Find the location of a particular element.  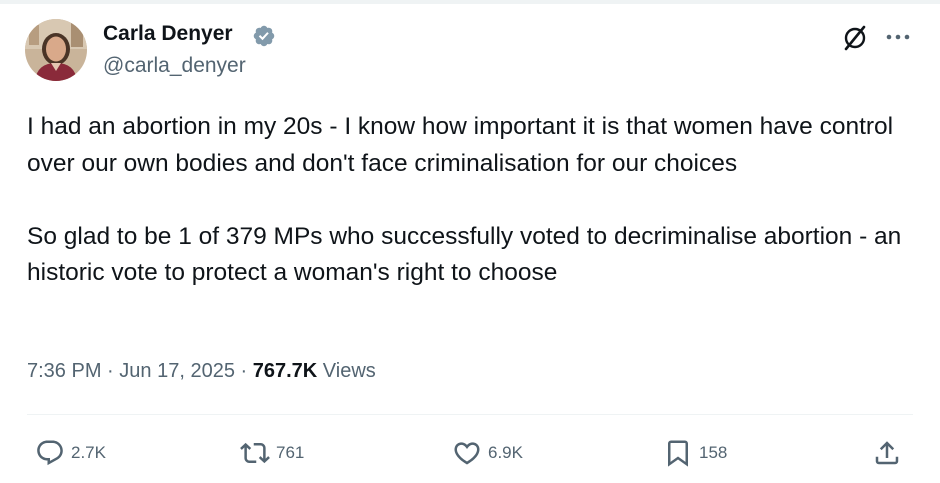

reply-icon is located at coordinates (50, 453).